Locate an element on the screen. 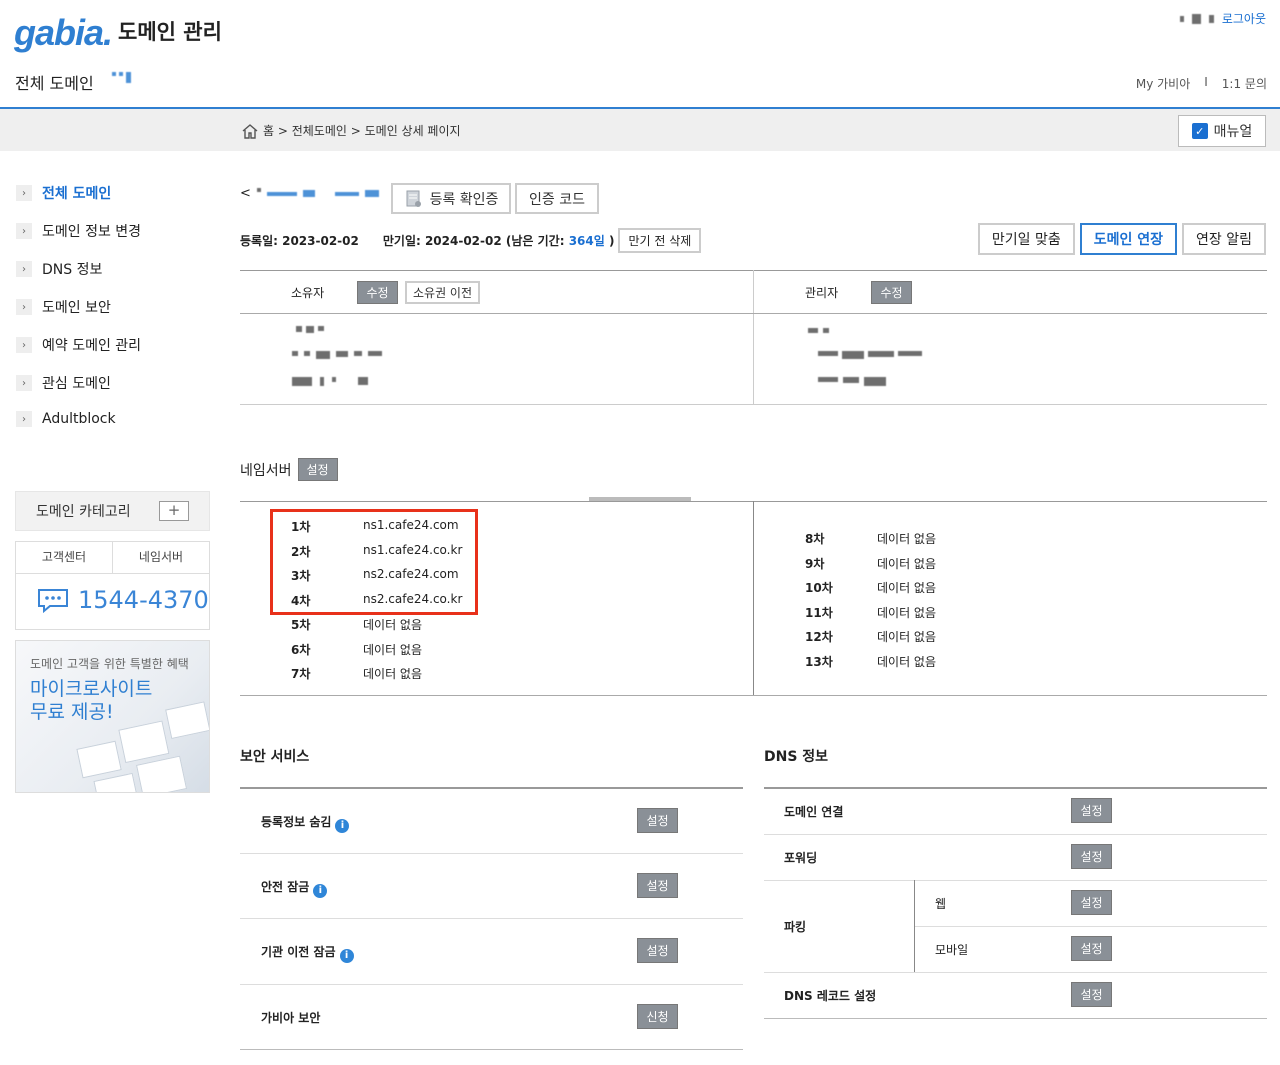 This screenshot has height=1065, width=1280. category-label: 도메인 카테고리 is located at coordinates (83, 512).